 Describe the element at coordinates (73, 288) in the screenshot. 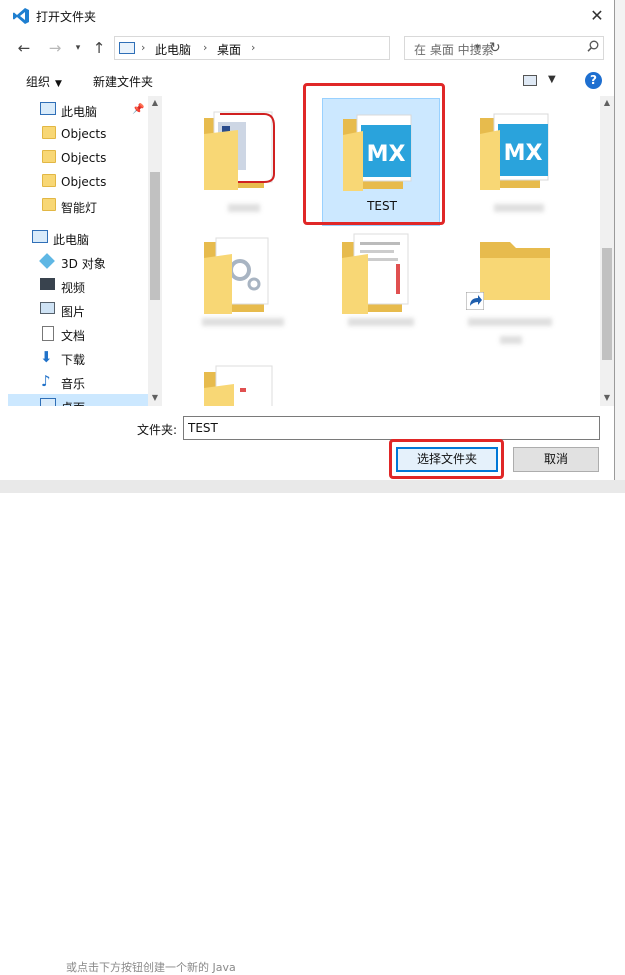

I see `sidebar-item-label: 视频` at that location.